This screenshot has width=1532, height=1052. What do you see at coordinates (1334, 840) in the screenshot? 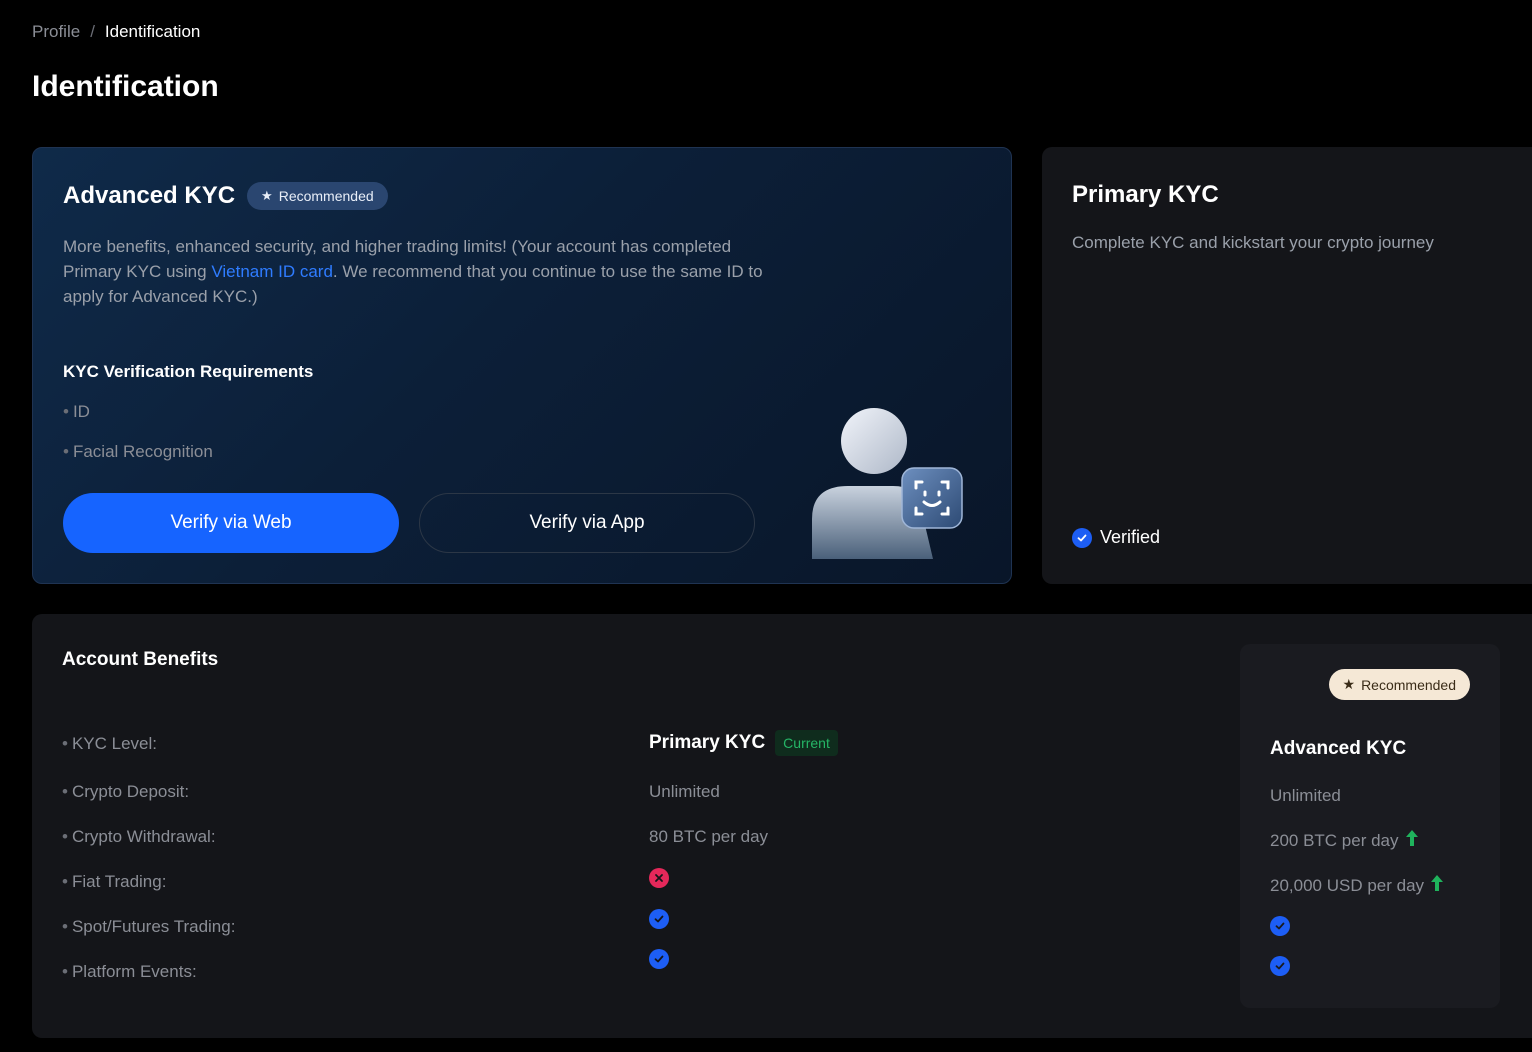
I see `advanced-crypto-withdrawal-value: 200 BTC per day` at bounding box center [1334, 840].